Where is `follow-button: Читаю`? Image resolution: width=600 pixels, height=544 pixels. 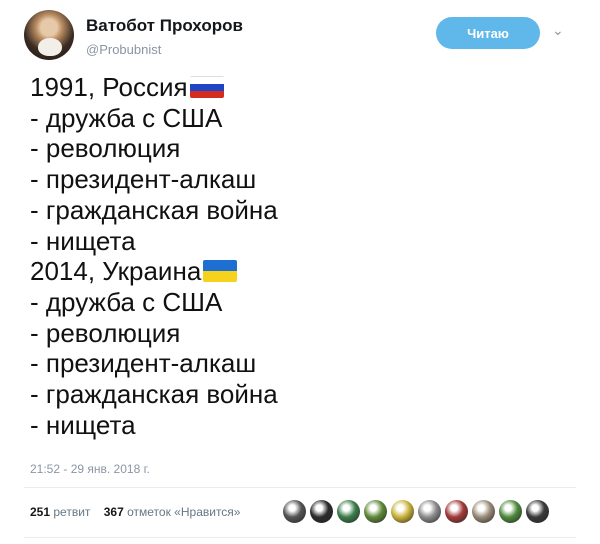
follow-button: Читаю is located at coordinates (488, 33).